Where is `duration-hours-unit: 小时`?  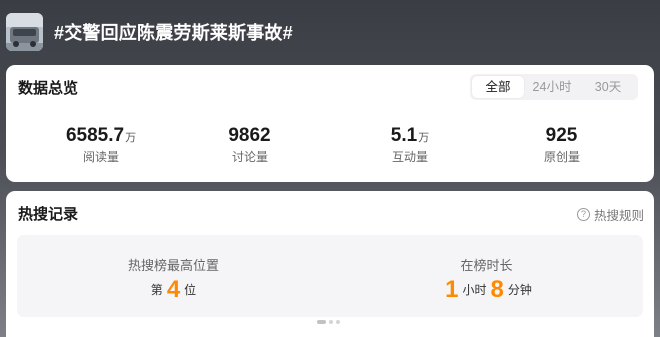
duration-hours-unit: 小时 is located at coordinates (474, 290).